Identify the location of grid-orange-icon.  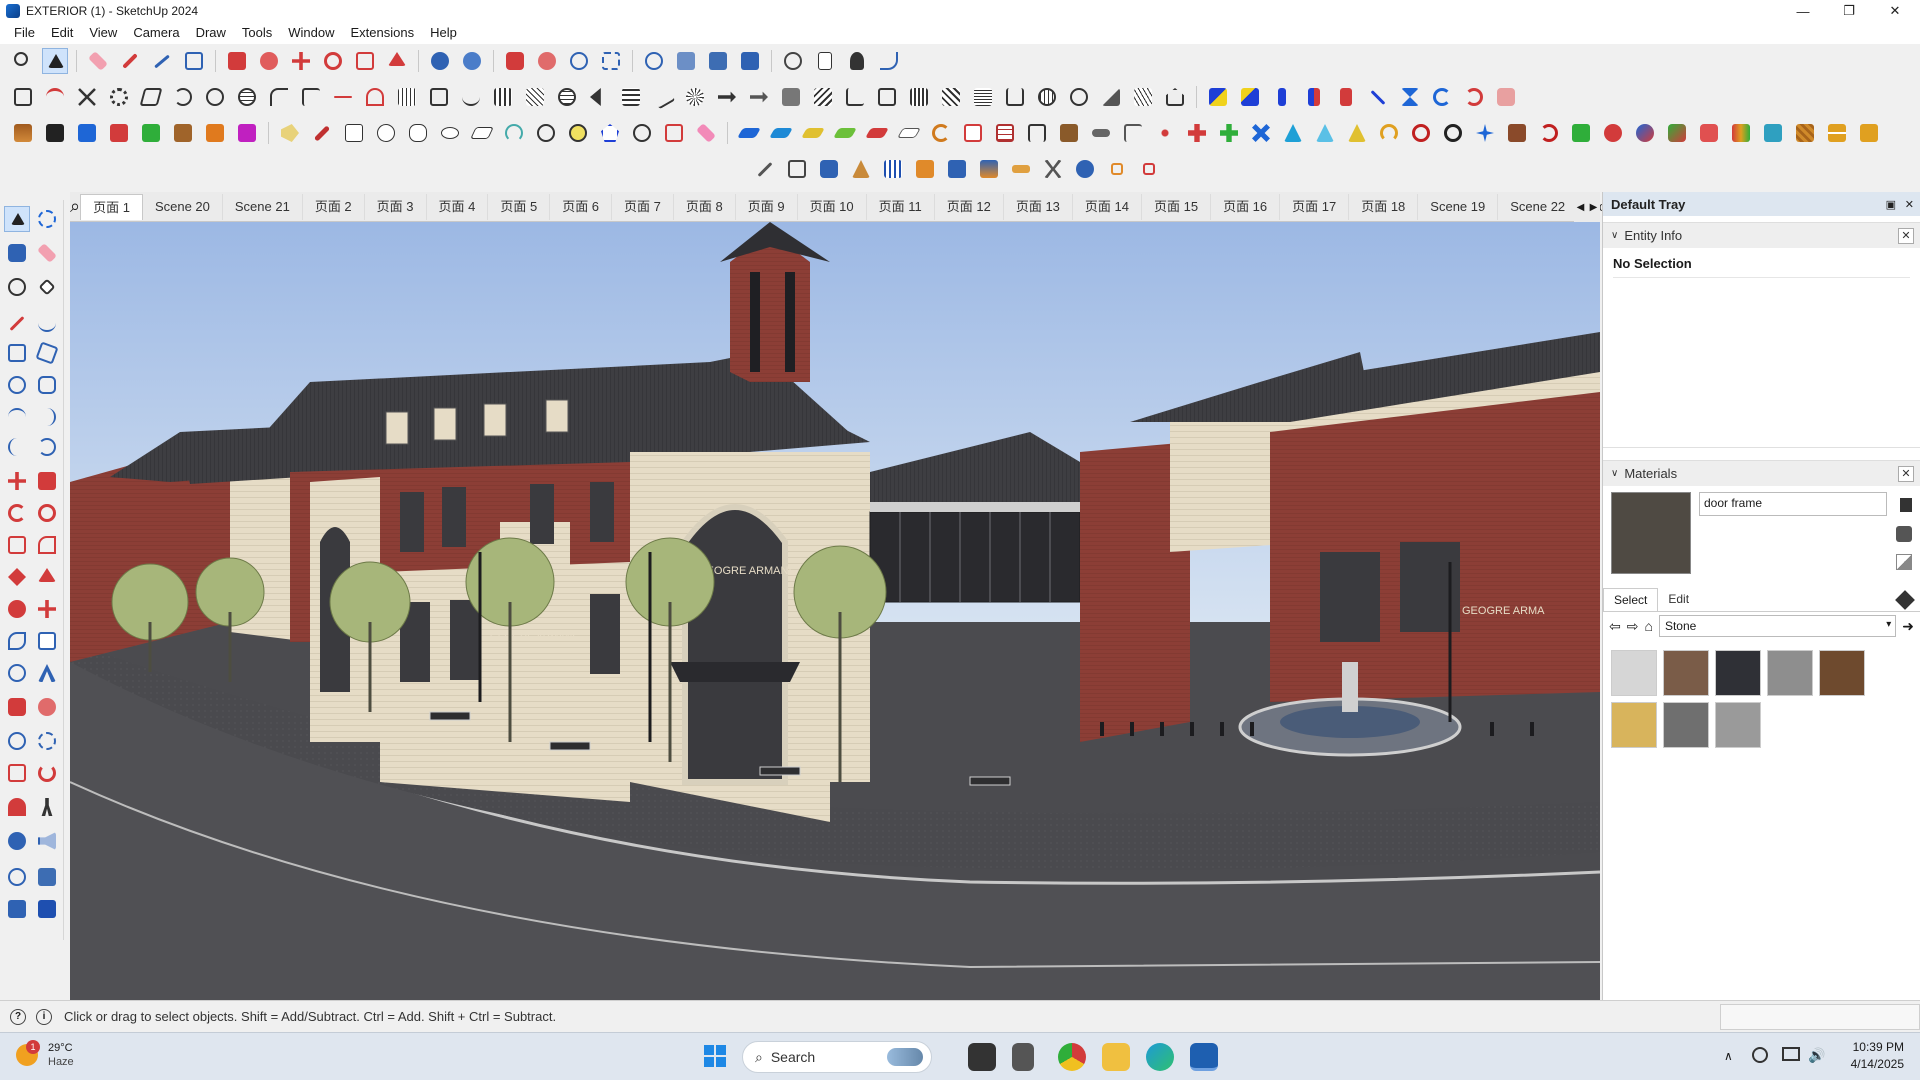
(1837, 133).